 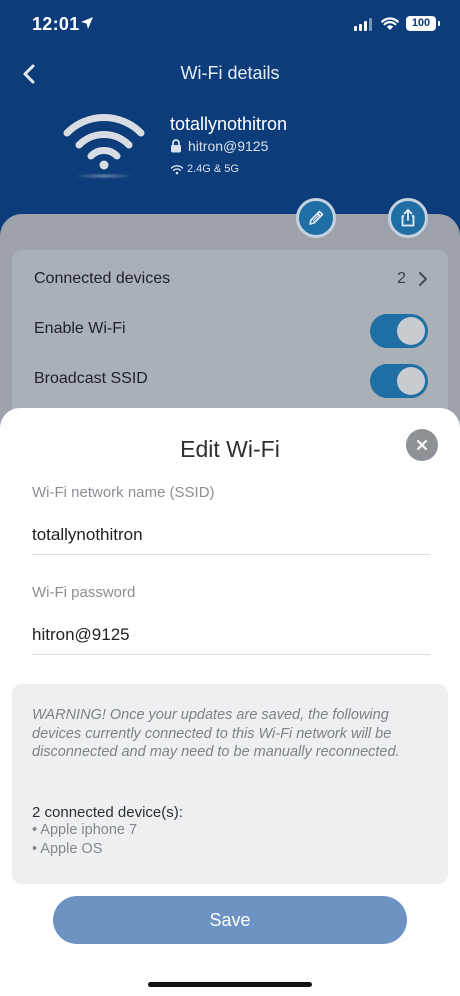 I want to click on page-title: Wi-Fi details, so click(x=230, y=73).